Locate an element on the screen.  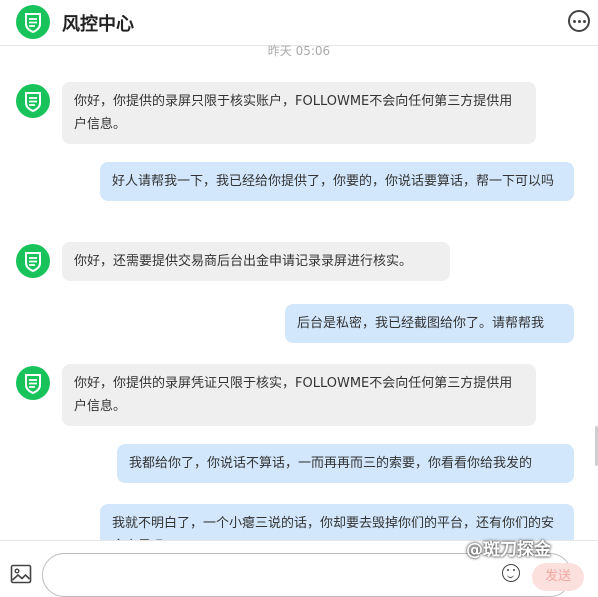
shield-logo-icon is located at coordinates (33, 22).